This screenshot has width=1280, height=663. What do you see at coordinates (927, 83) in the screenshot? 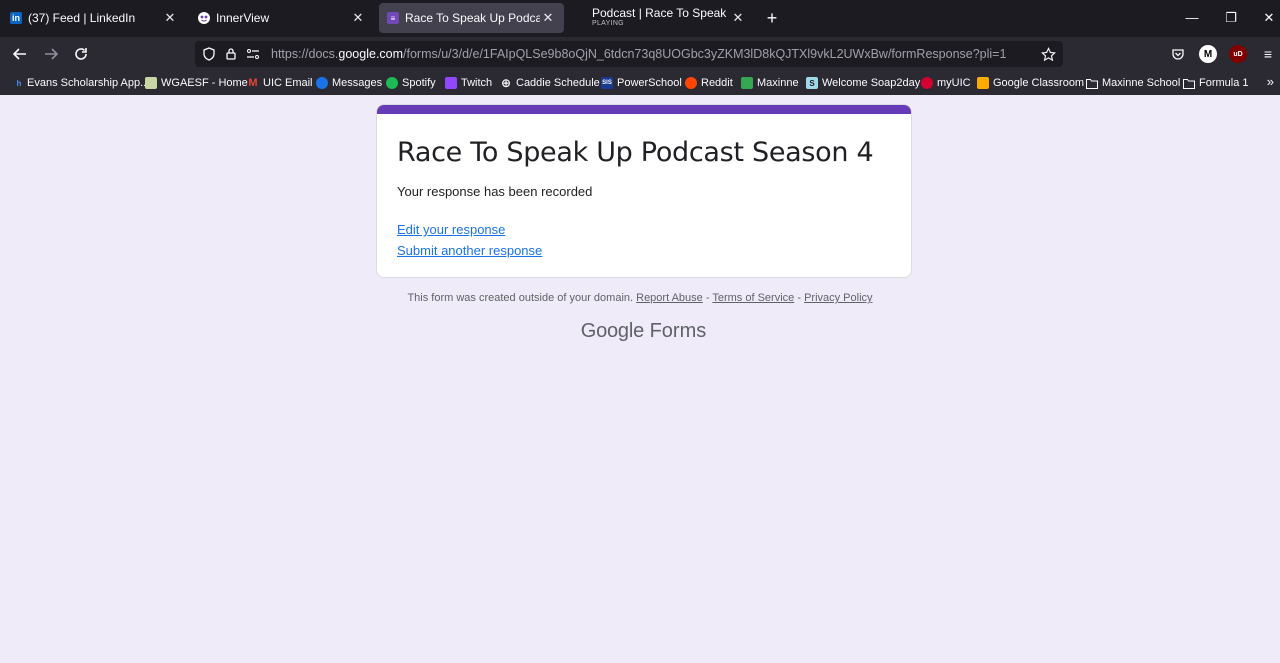
I see `myuic-icon` at bounding box center [927, 83].